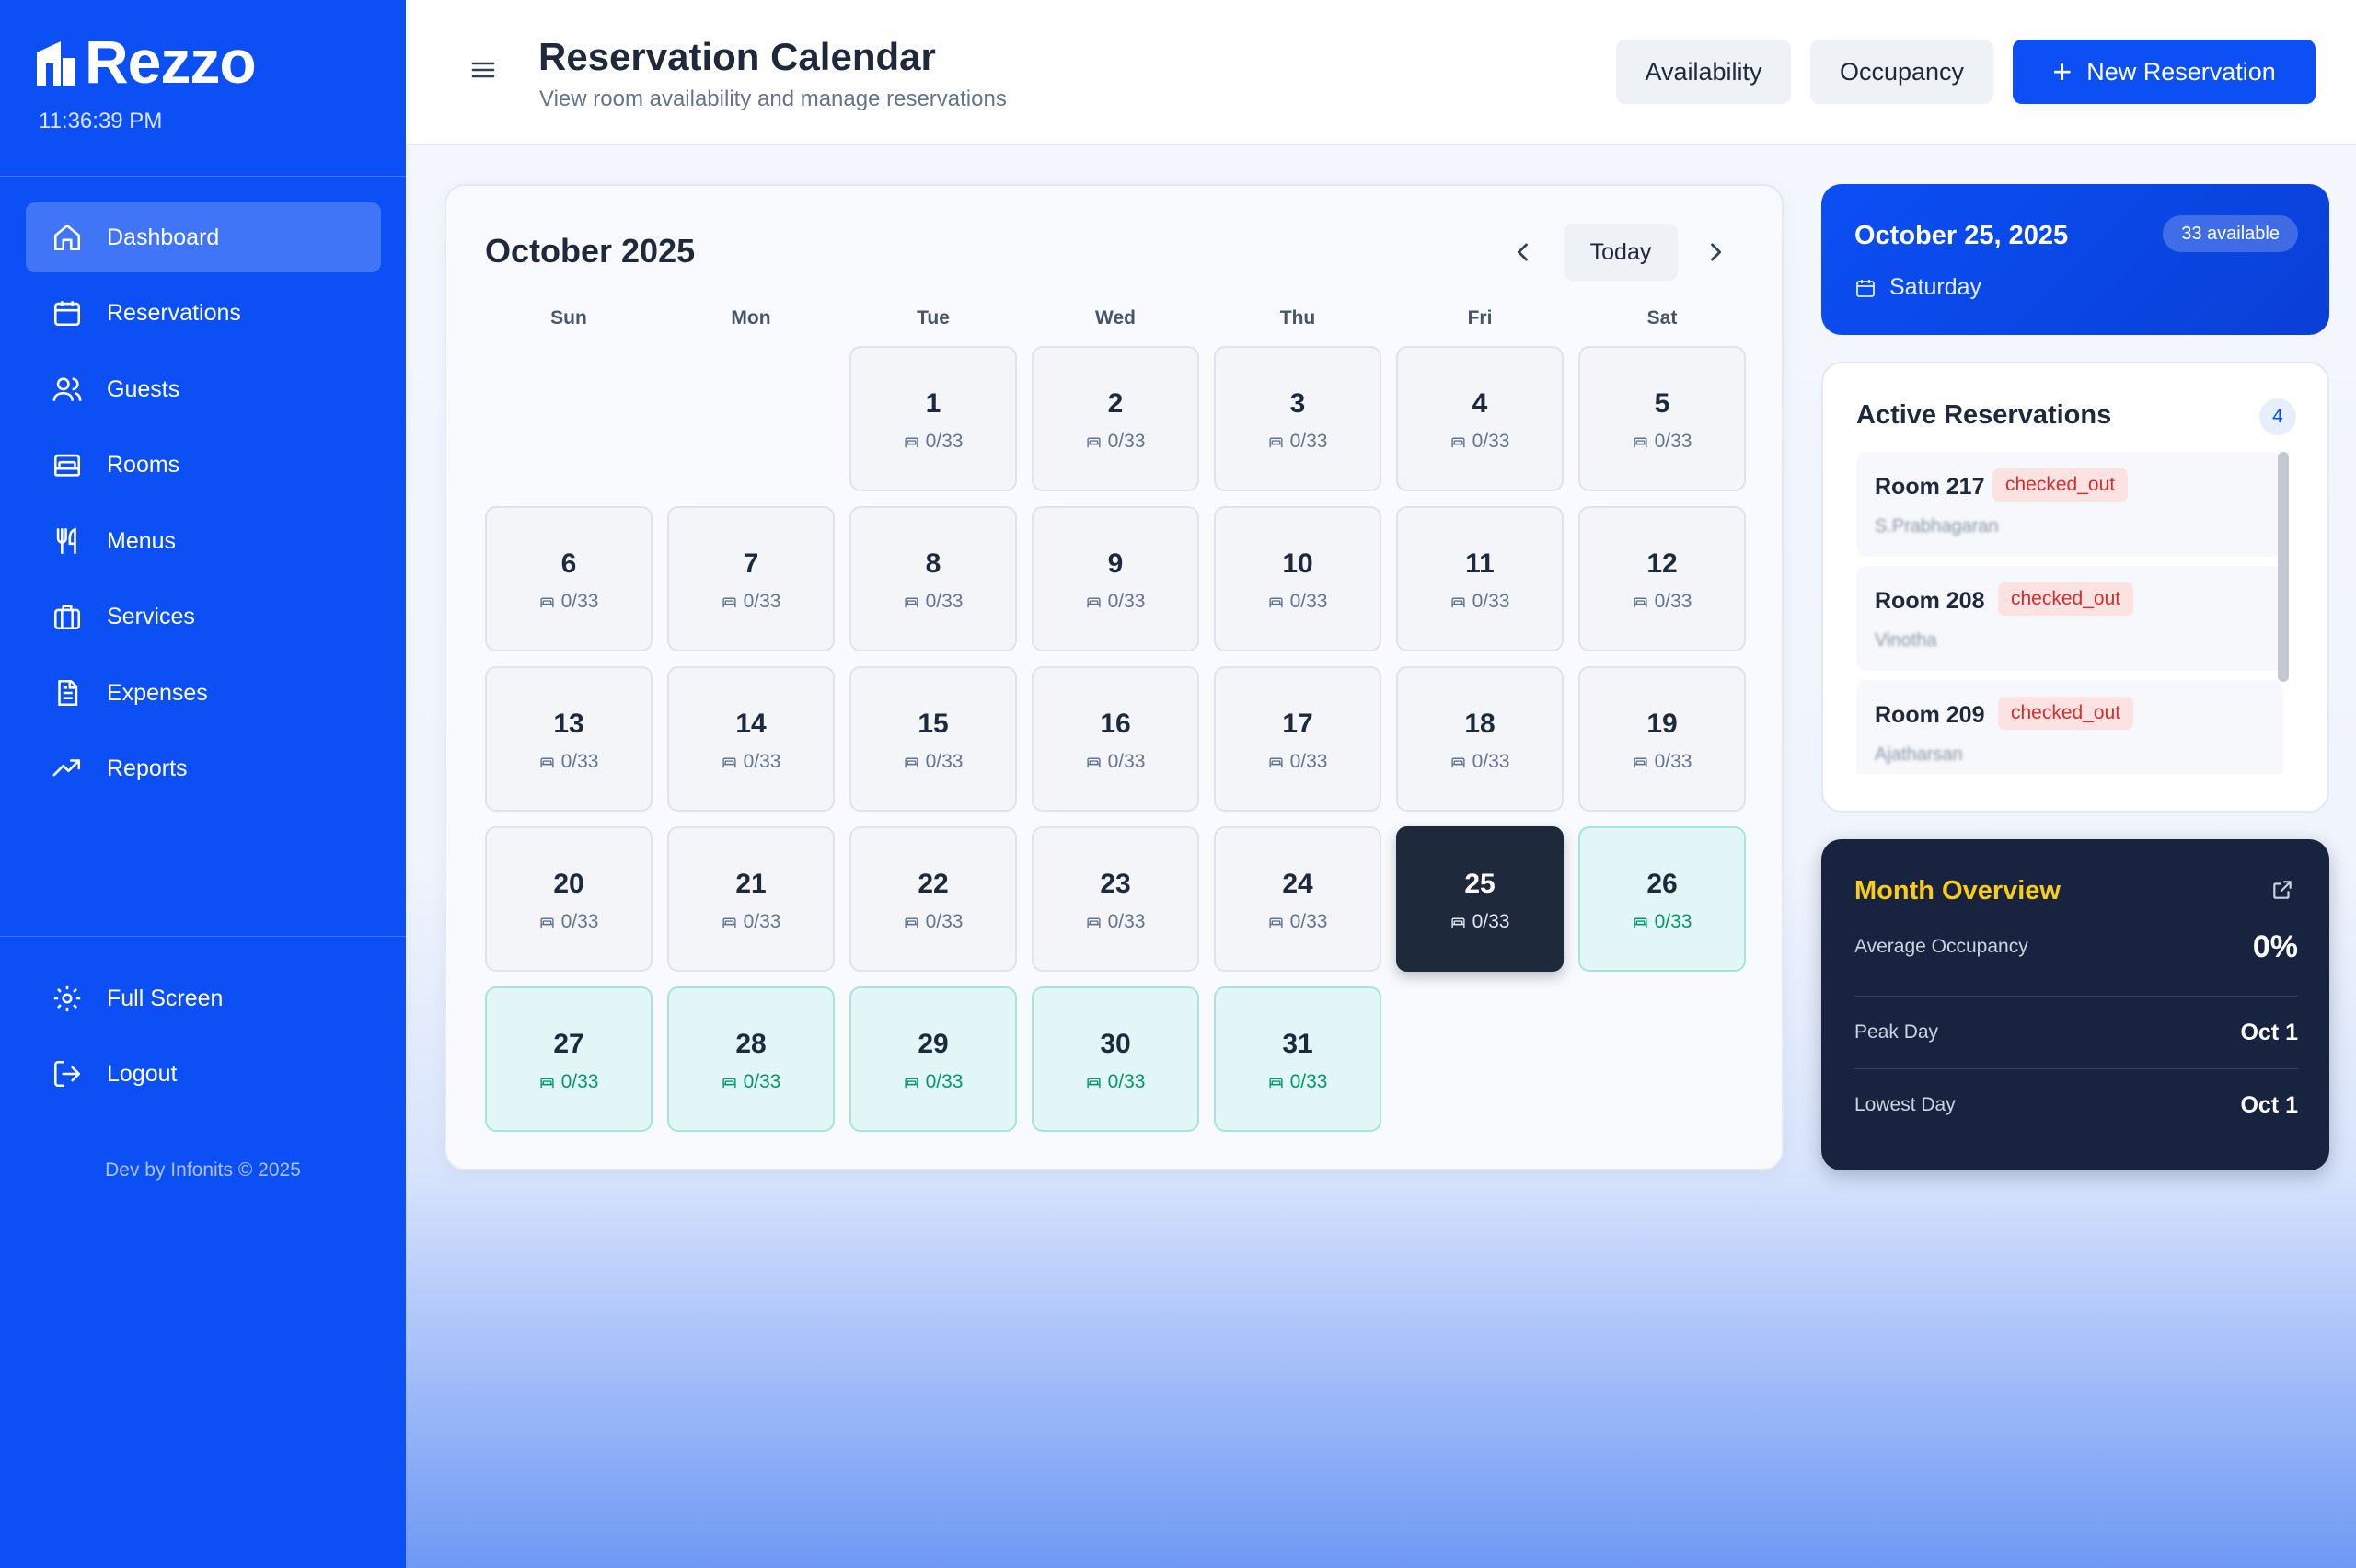 The width and height of the screenshot is (2356, 1568). What do you see at coordinates (751, 1059) in the screenshot?
I see `calendar-day-28: 28 0/33` at bounding box center [751, 1059].